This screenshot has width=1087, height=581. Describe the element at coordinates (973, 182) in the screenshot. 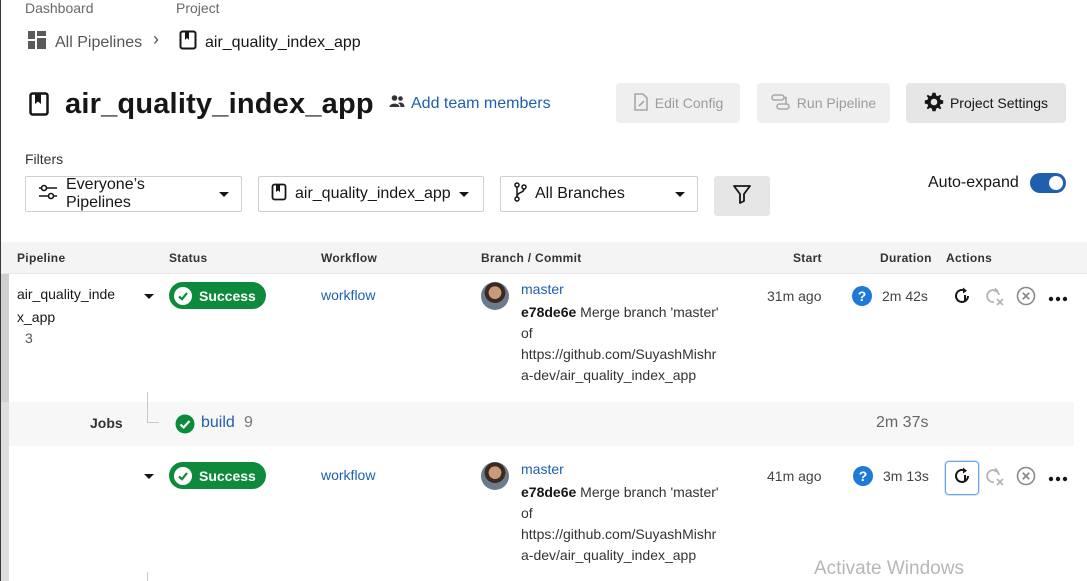

I see `auto-expand-label: Auto-expand` at that location.